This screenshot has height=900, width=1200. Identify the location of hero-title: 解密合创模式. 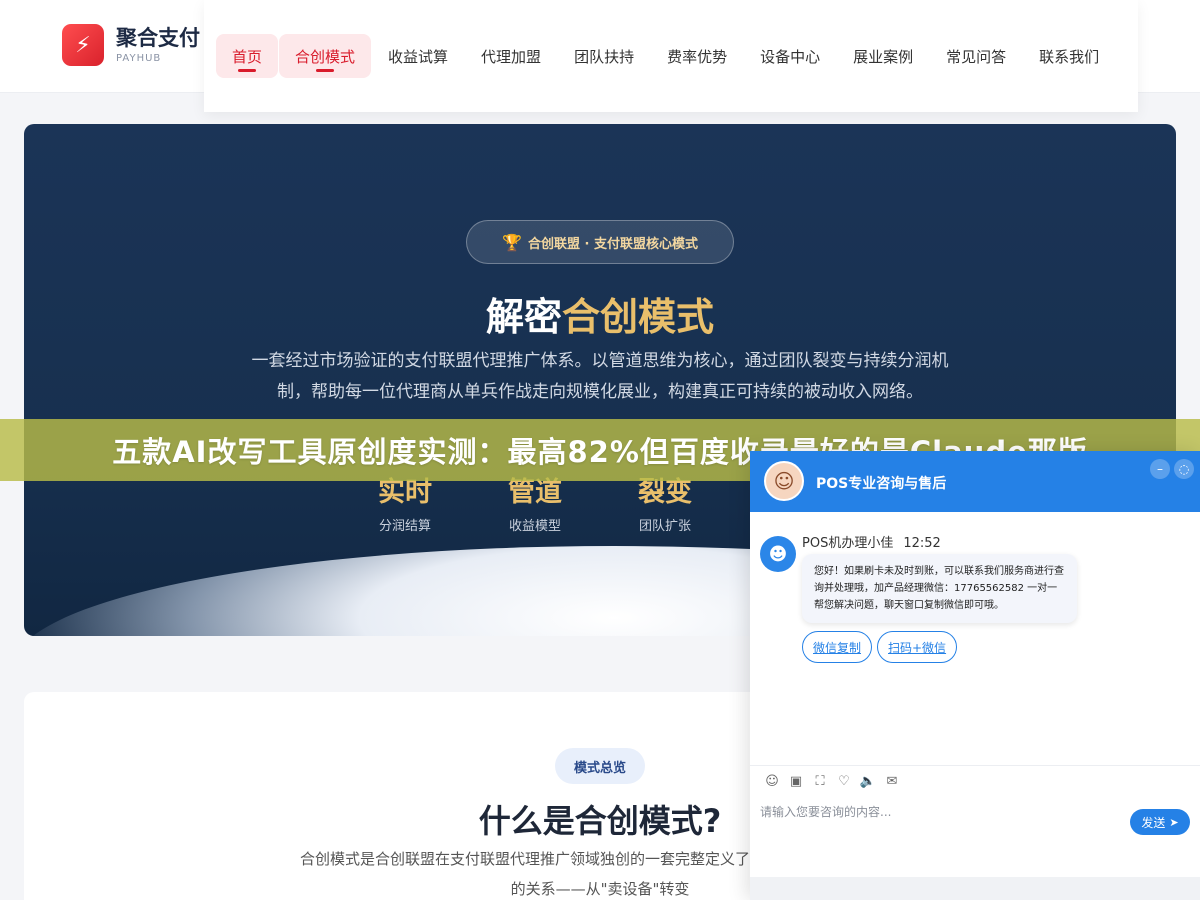
(600, 313).